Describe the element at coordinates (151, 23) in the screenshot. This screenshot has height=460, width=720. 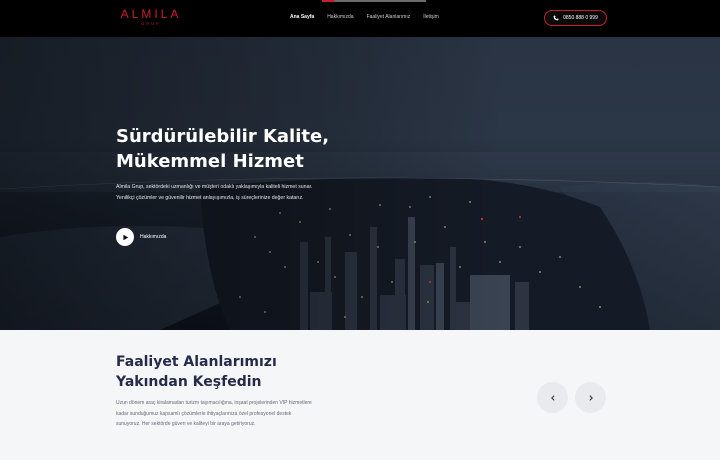
I see `brand-sub: GRUP` at that location.